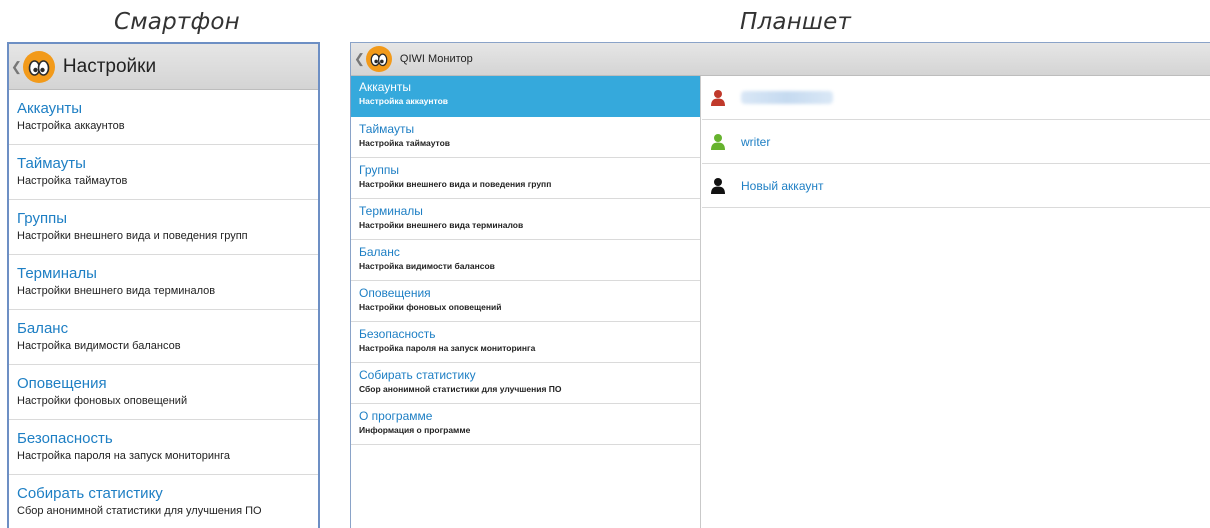  What do you see at coordinates (782, 185) in the screenshot?
I see `account-name: Новый аккаунт` at bounding box center [782, 185].